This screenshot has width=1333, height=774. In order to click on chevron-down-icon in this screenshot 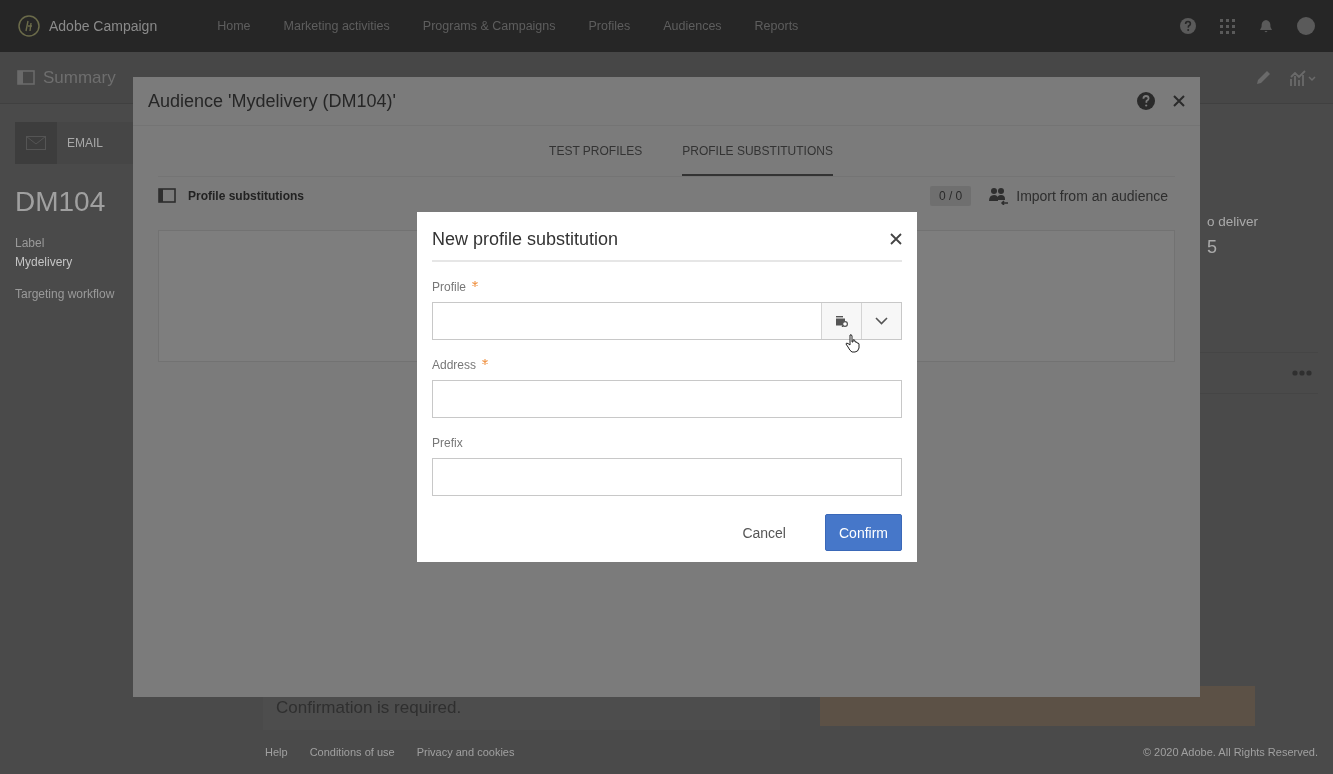, I will do `click(881, 321)`.